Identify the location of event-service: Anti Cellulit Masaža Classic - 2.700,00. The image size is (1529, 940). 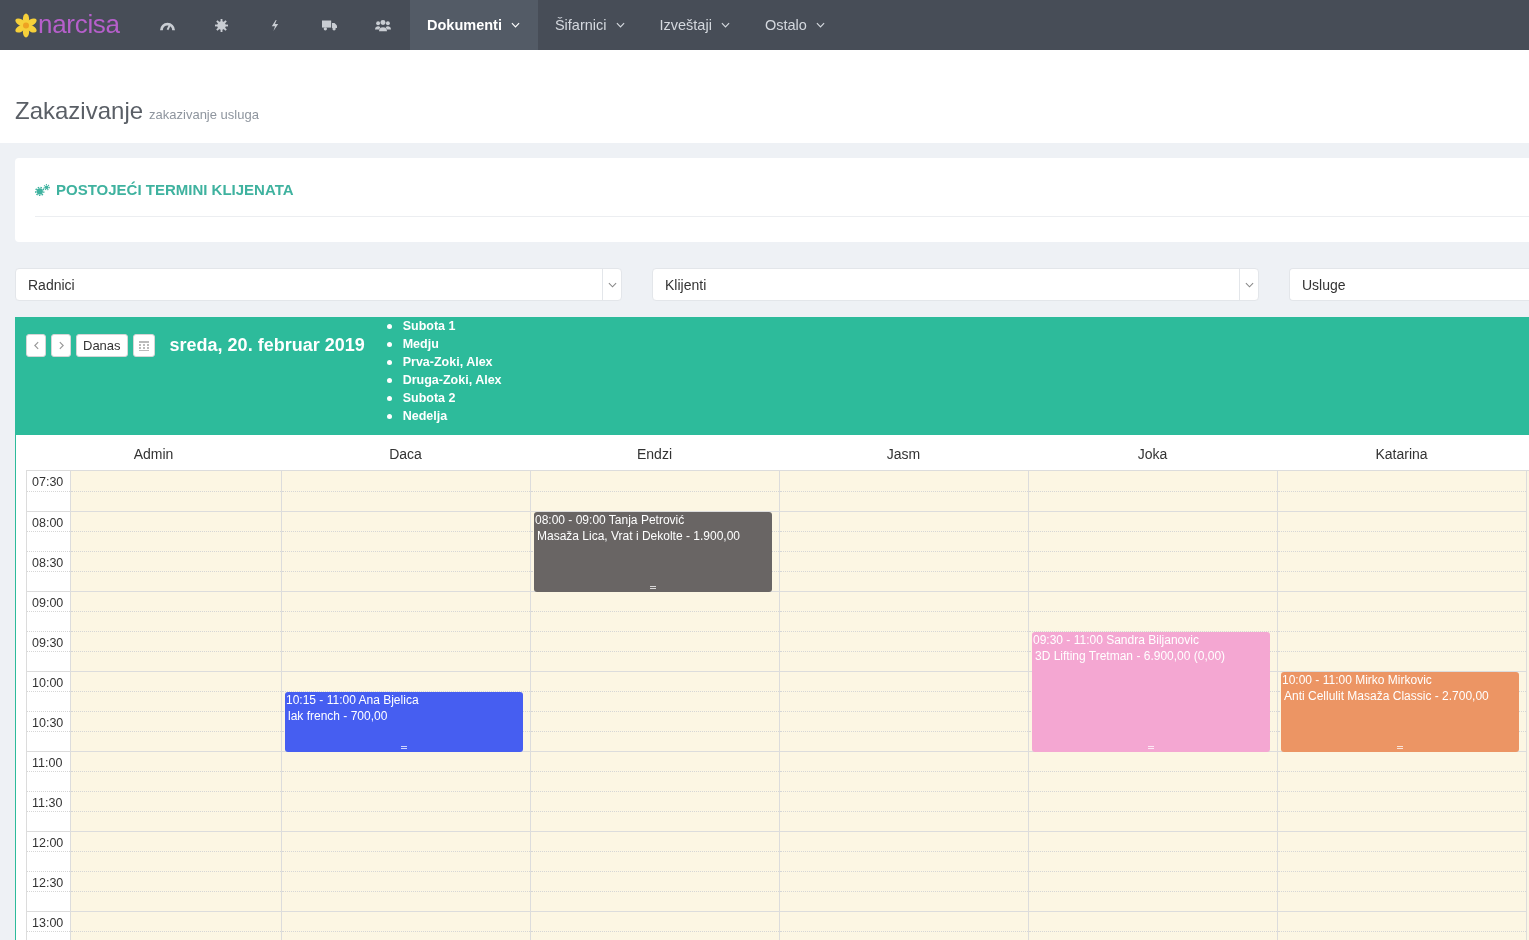
(1386, 696).